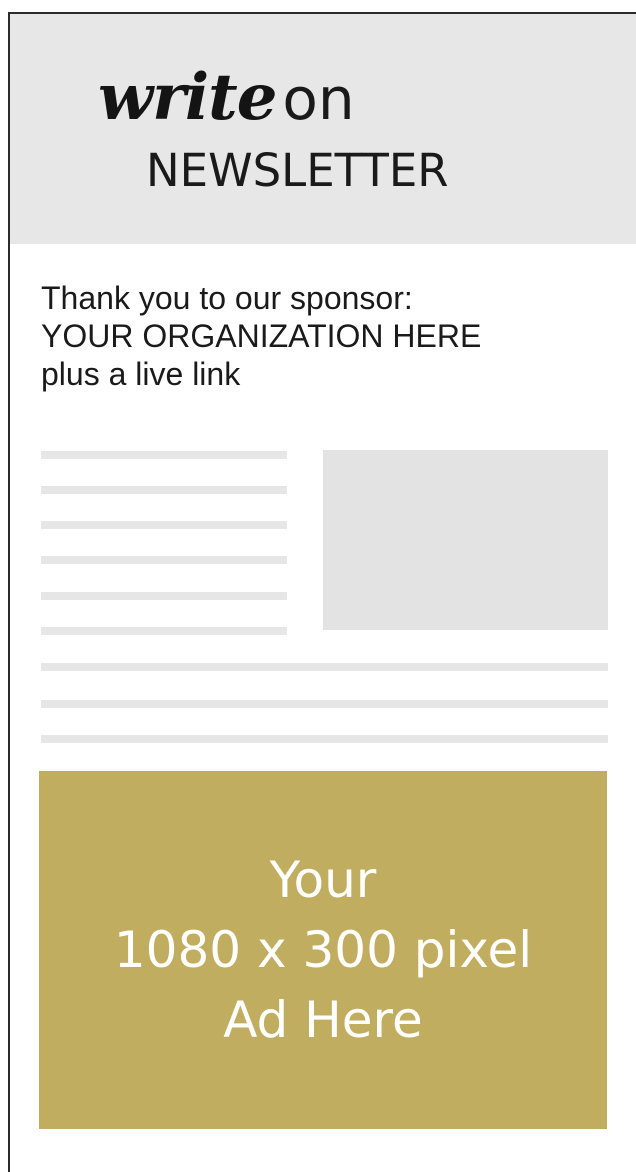  What do you see at coordinates (187, 97) in the screenshot?
I see `logo-write: write` at bounding box center [187, 97].